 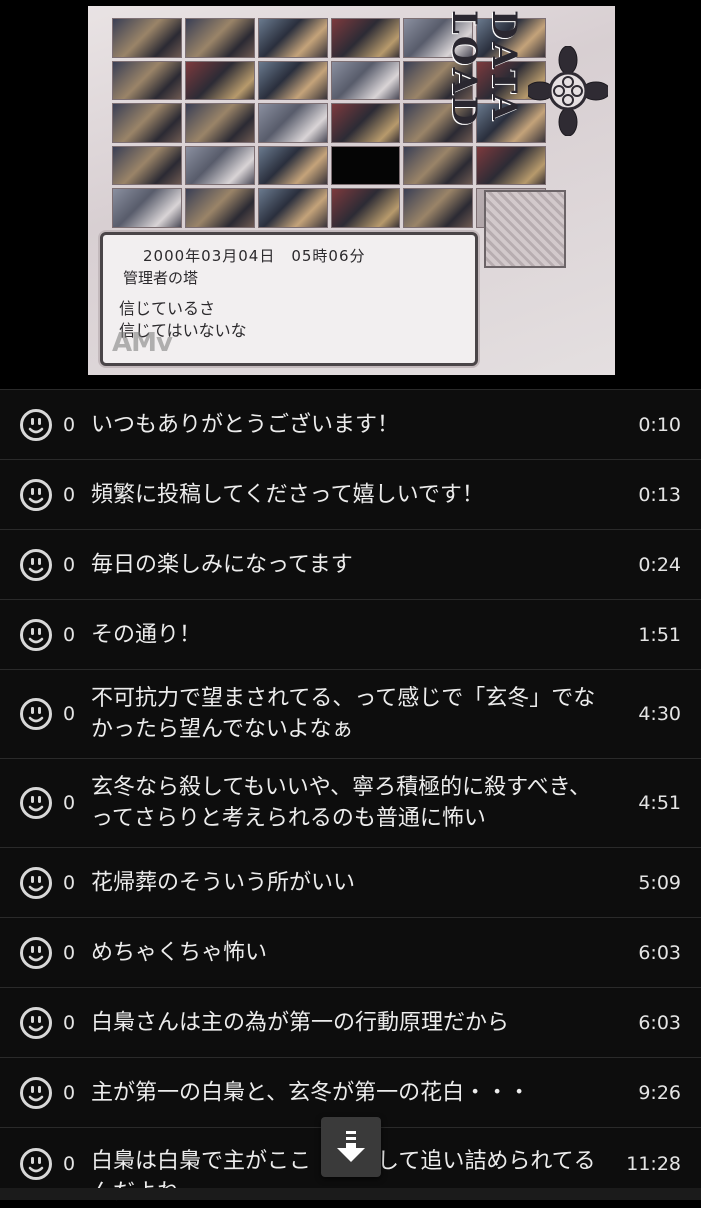 What do you see at coordinates (254, 256) in the screenshot?
I see `save-date: 2000年03月04日 05時06分` at bounding box center [254, 256].